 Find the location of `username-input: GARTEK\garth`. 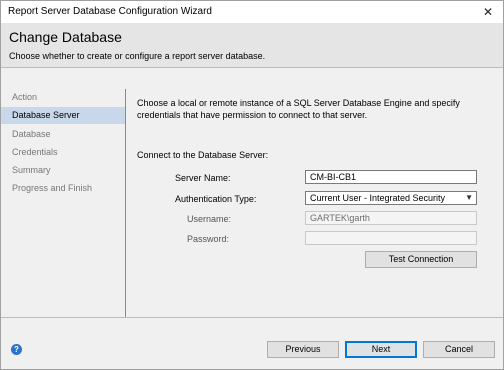

username-input: GARTEK\garth is located at coordinates (391, 218).